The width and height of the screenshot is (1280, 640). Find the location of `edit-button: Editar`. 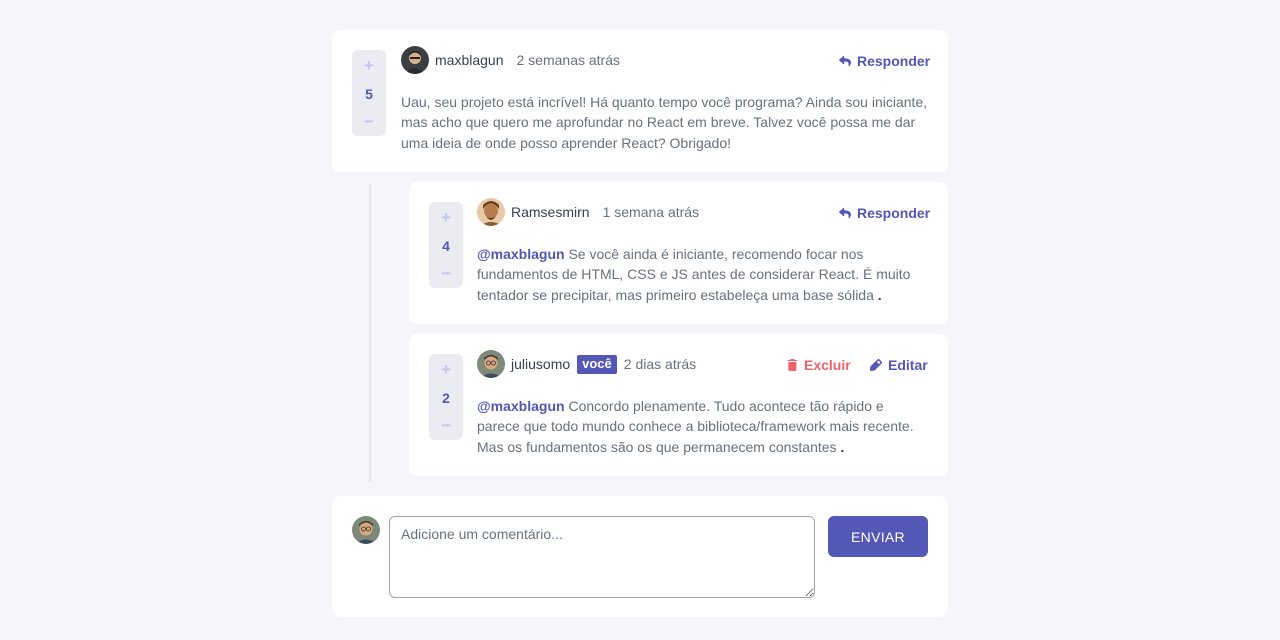

edit-button: Editar is located at coordinates (899, 365).